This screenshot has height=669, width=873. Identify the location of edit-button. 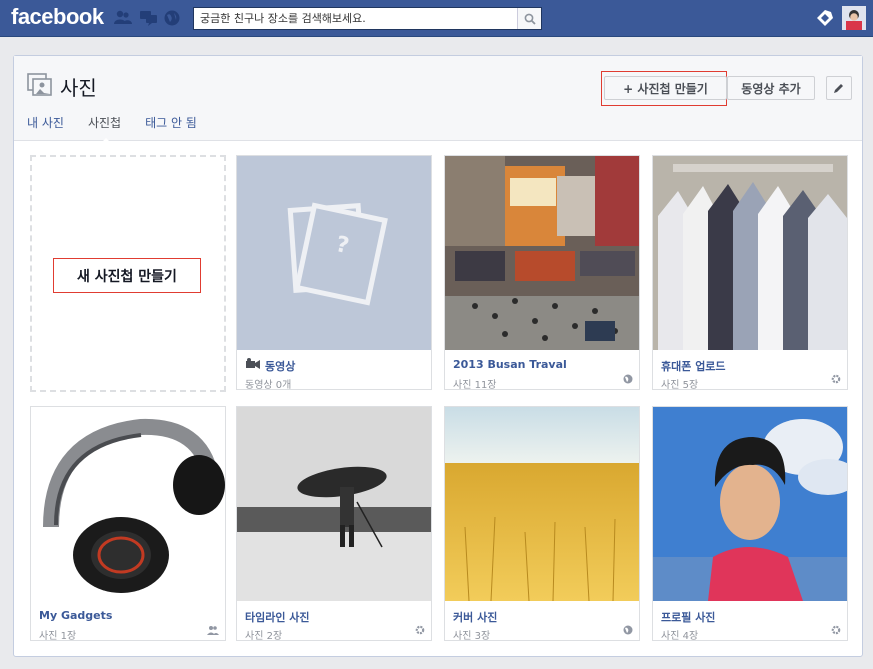
(839, 88).